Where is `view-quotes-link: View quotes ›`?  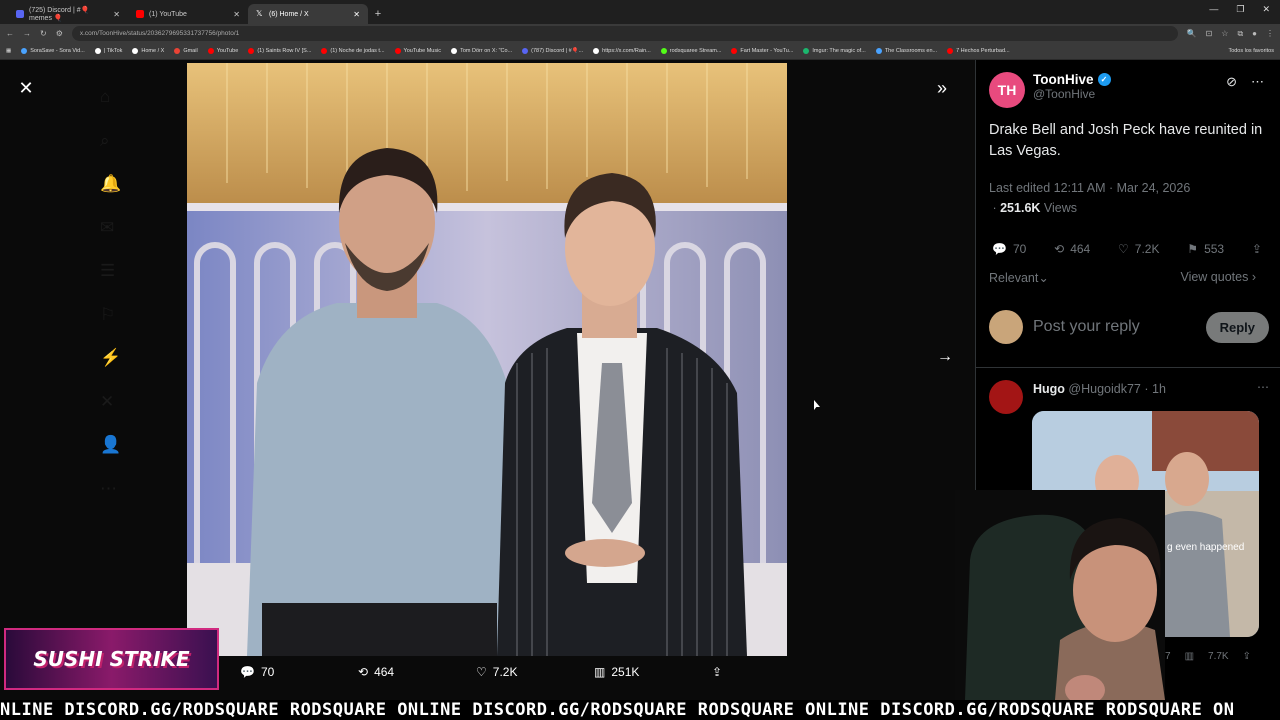
view-quotes-link: View quotes › is located at coordinates (1218, 277).